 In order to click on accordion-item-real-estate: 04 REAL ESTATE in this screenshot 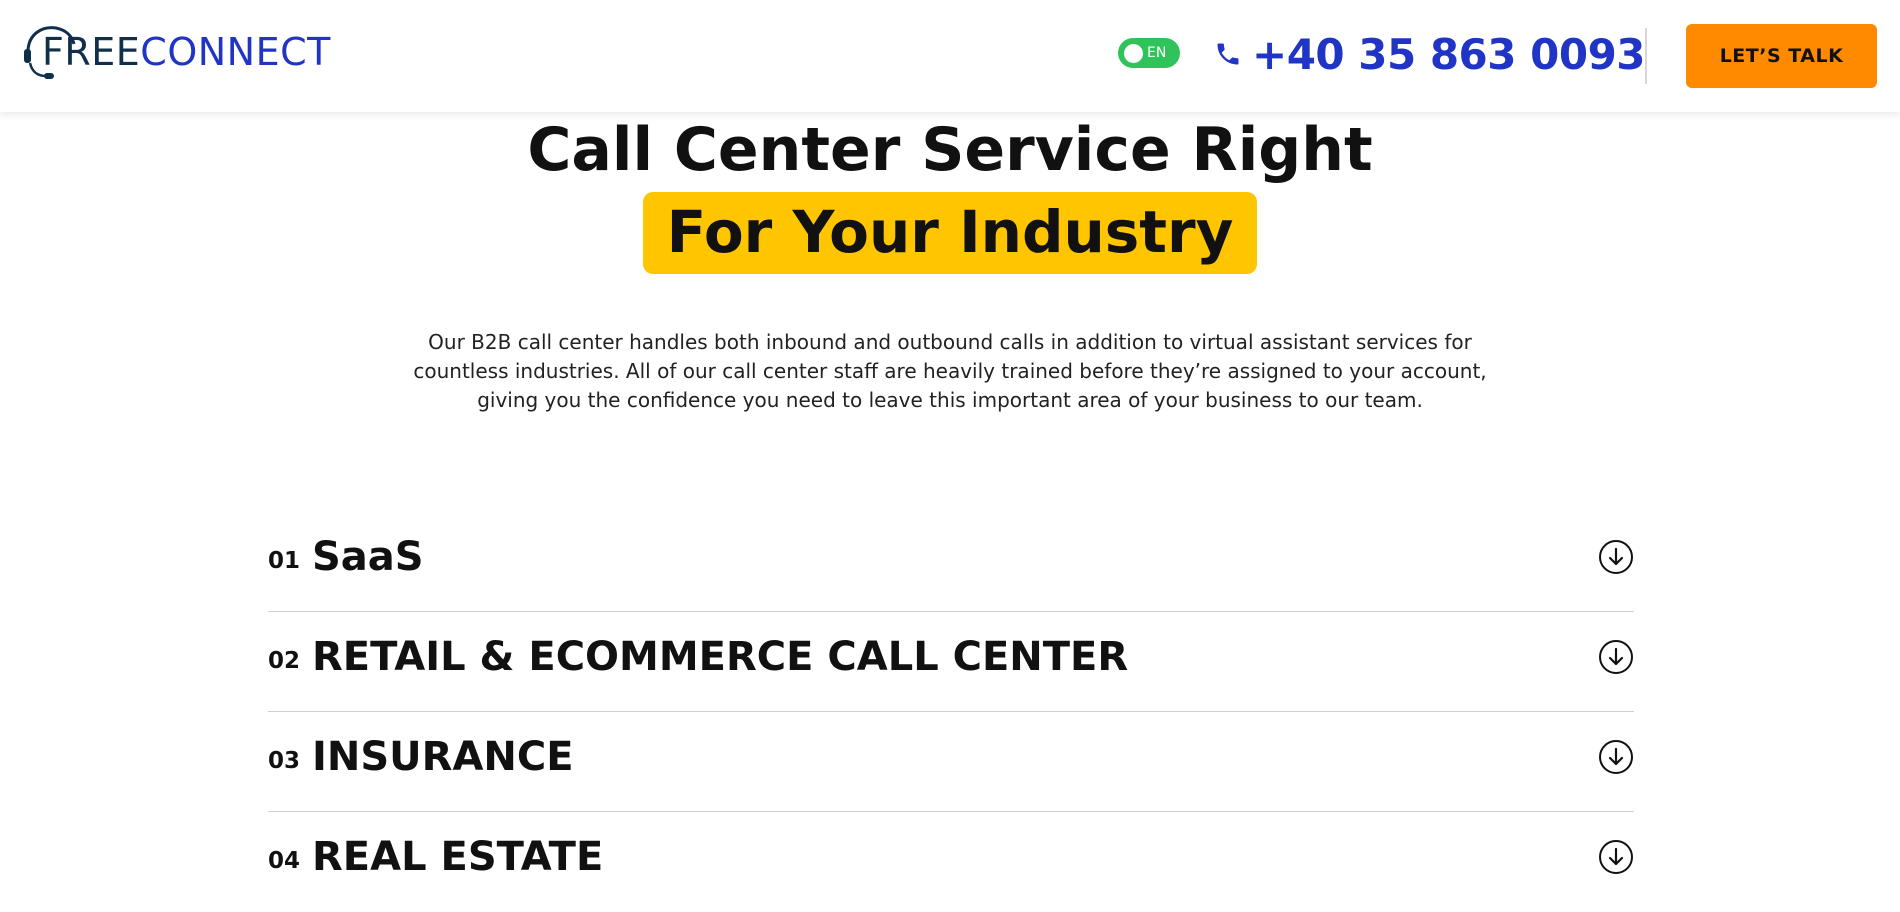, I will do `click(951, 862)`.